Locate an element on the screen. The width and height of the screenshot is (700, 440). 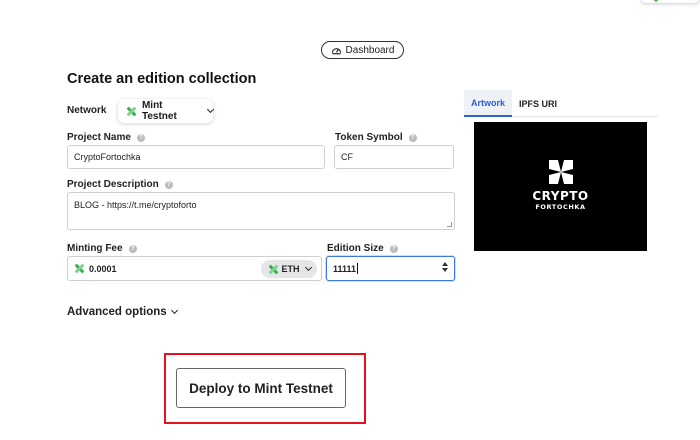
project-name-input: CryptoFortochka is located at coordinates (196, 157).